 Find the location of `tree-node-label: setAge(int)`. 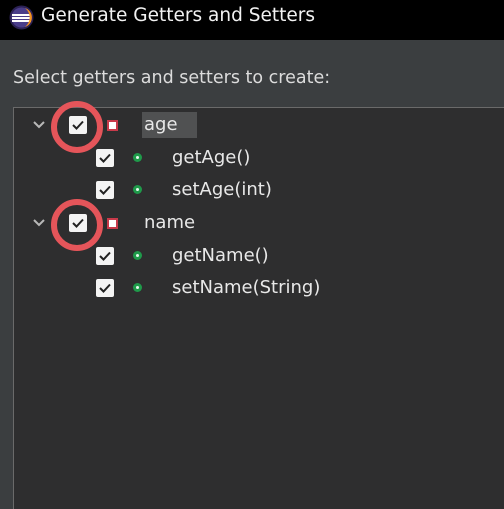

tree-node-label: setAge(int) is located at coordinates (222, 189).